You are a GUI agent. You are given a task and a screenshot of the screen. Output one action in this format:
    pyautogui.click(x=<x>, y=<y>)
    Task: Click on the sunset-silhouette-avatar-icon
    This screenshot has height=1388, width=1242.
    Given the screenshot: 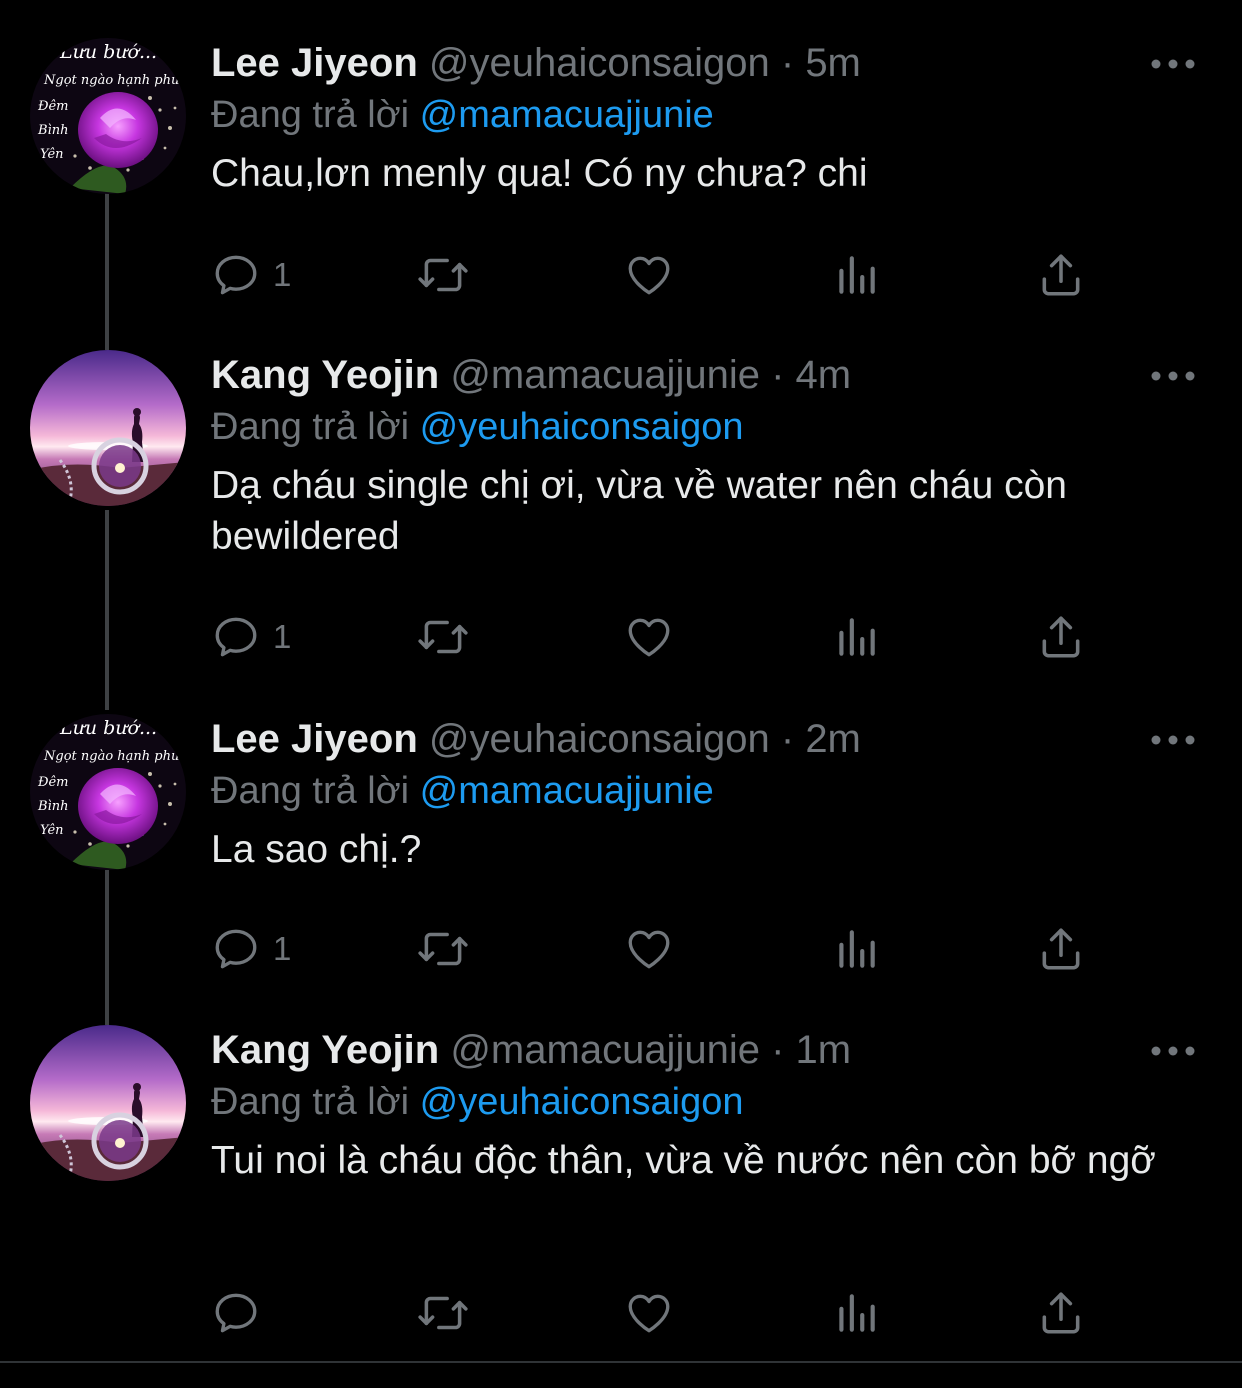 What is the action you would take?
    pyautogui.click(x=108, y=1103)
    